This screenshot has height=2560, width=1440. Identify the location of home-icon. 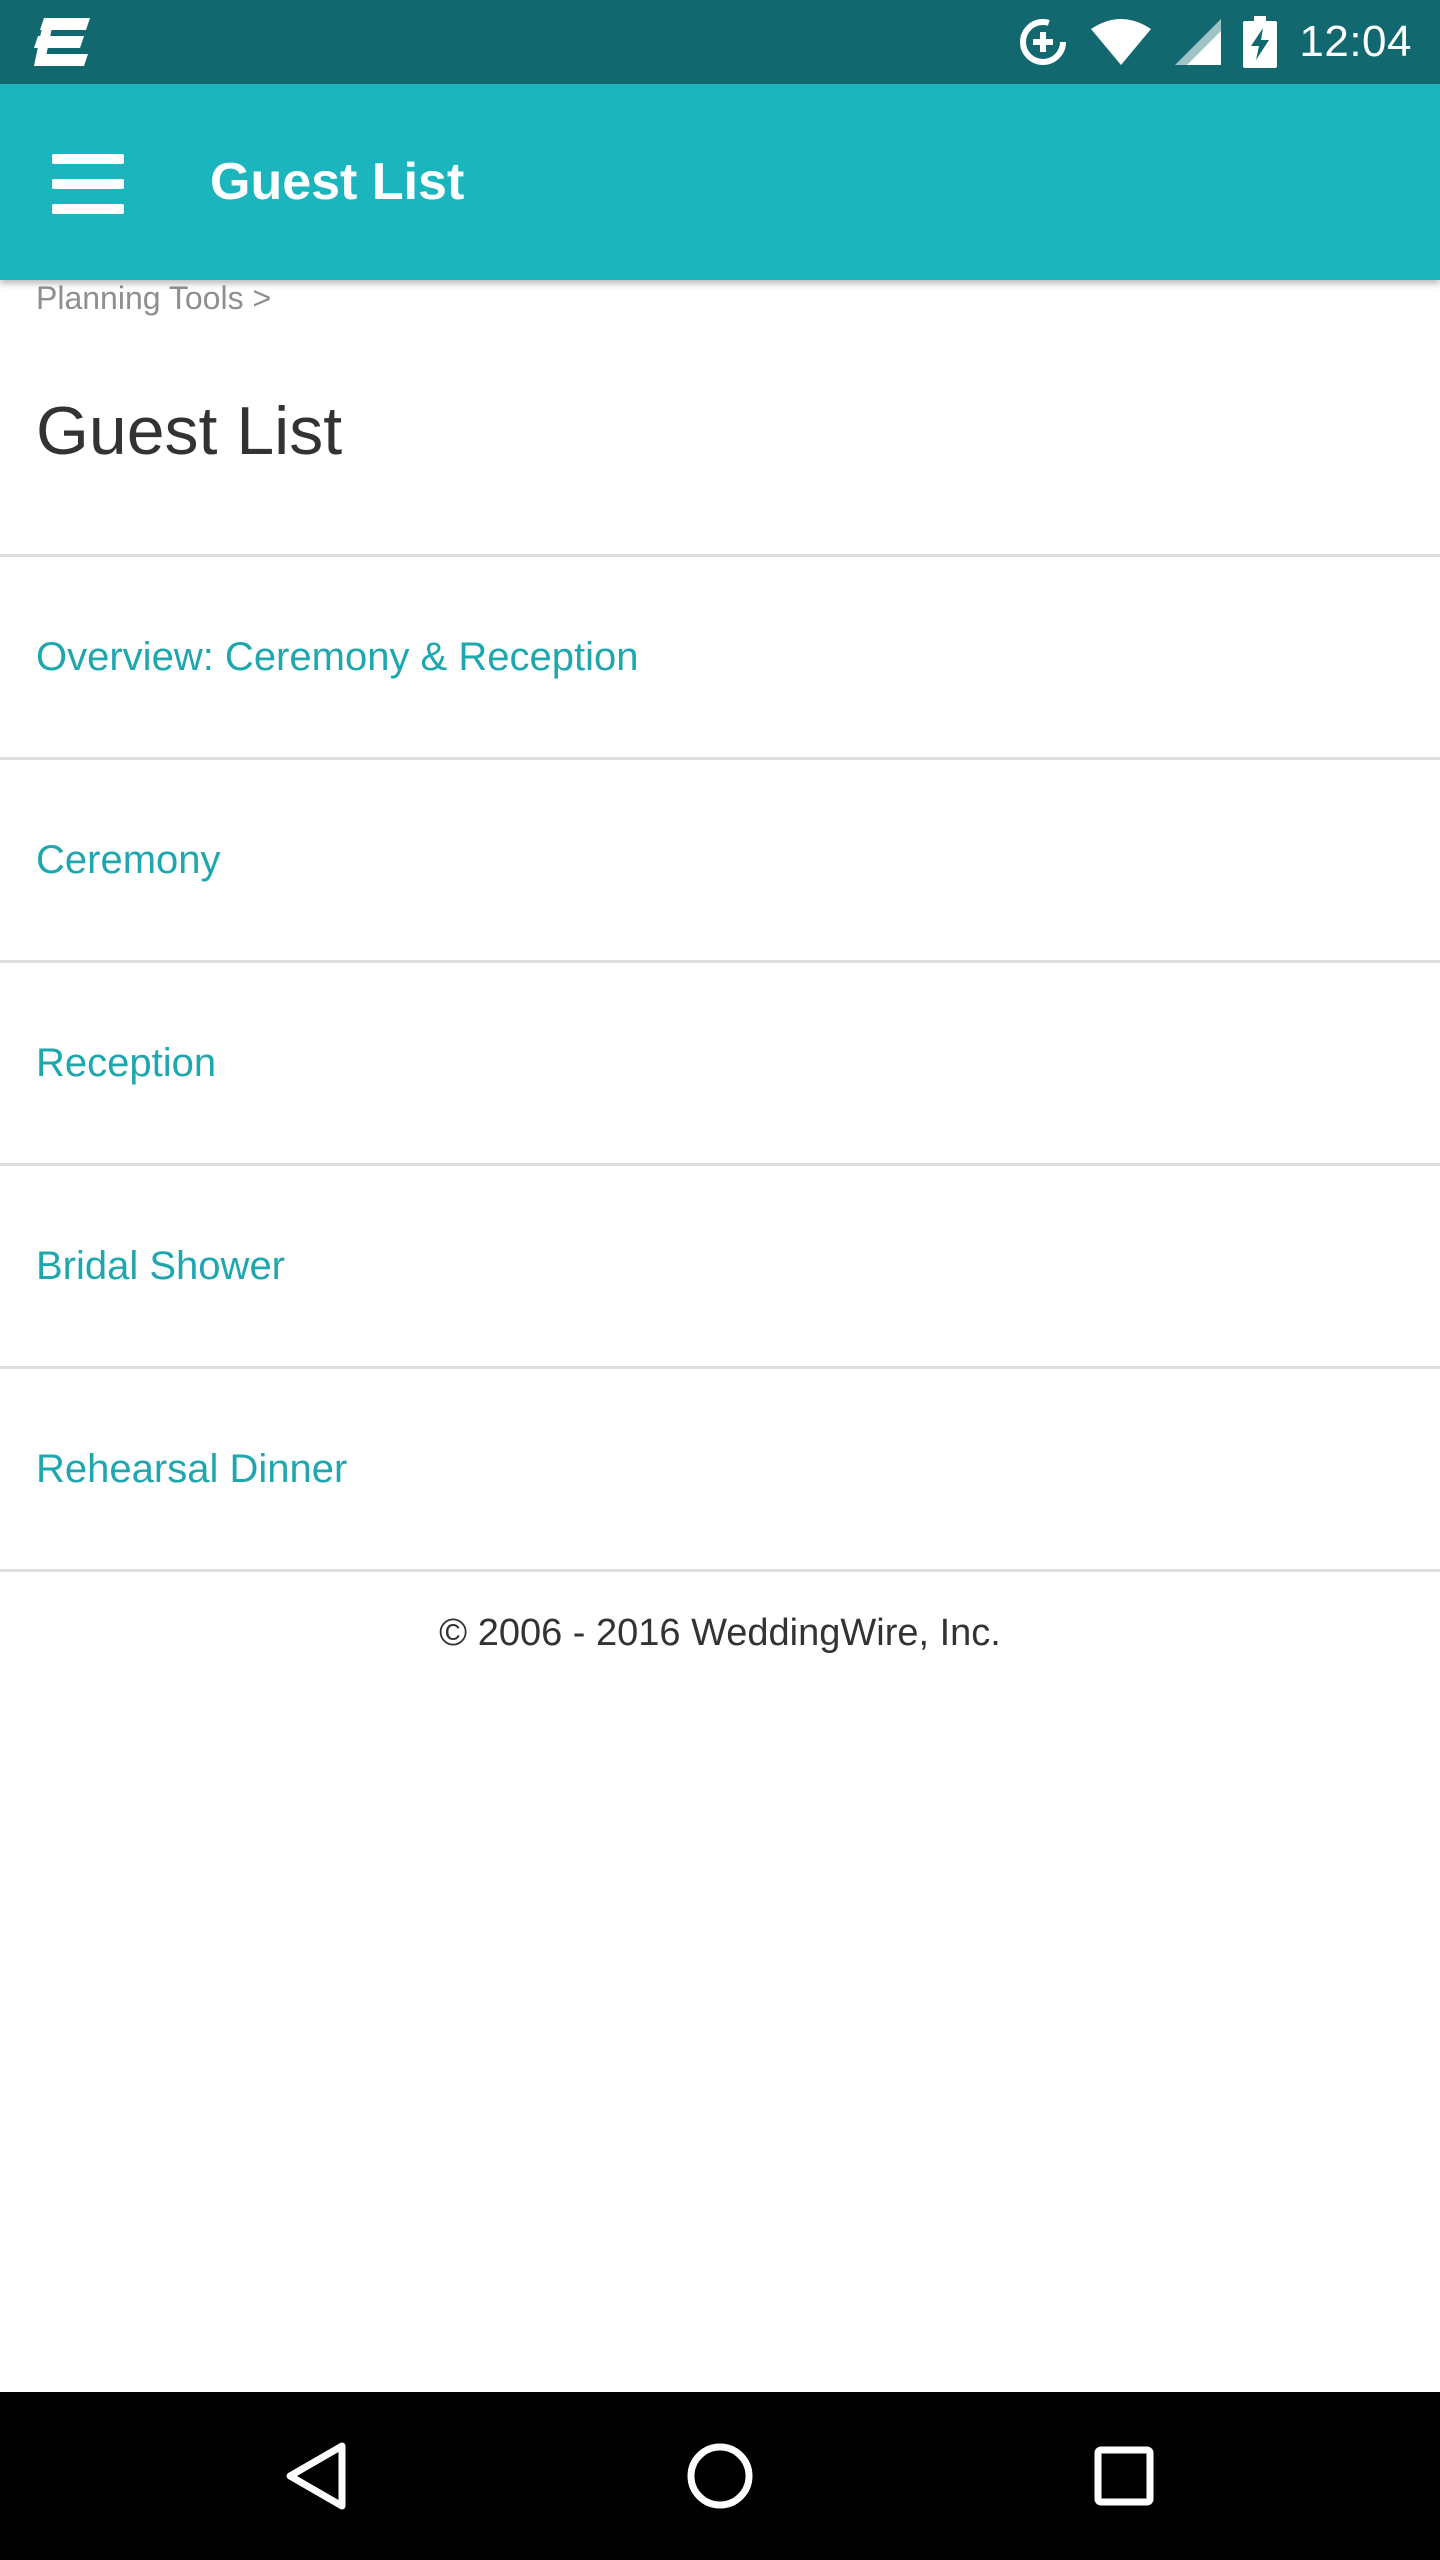
(720, 2476).